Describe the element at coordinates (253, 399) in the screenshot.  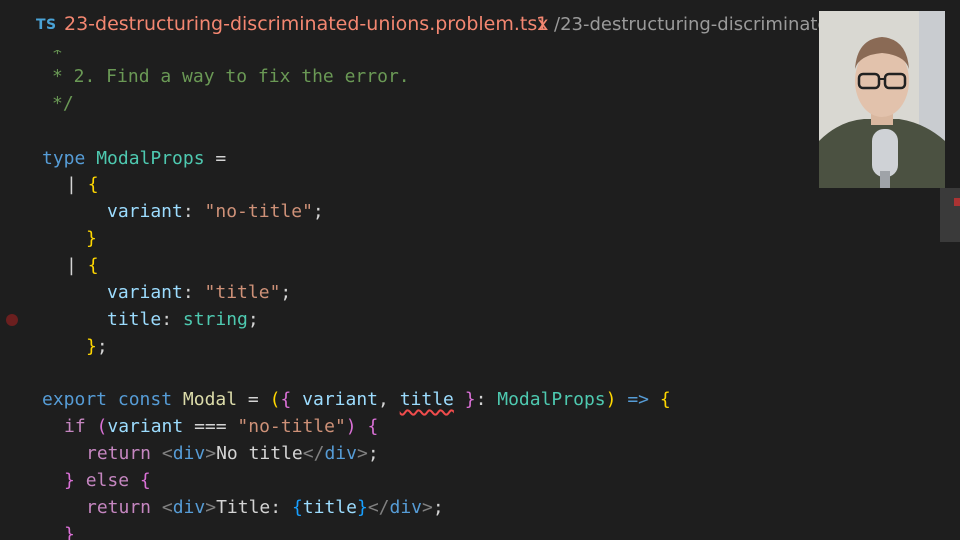
I see `operator-assign: =` at that location.